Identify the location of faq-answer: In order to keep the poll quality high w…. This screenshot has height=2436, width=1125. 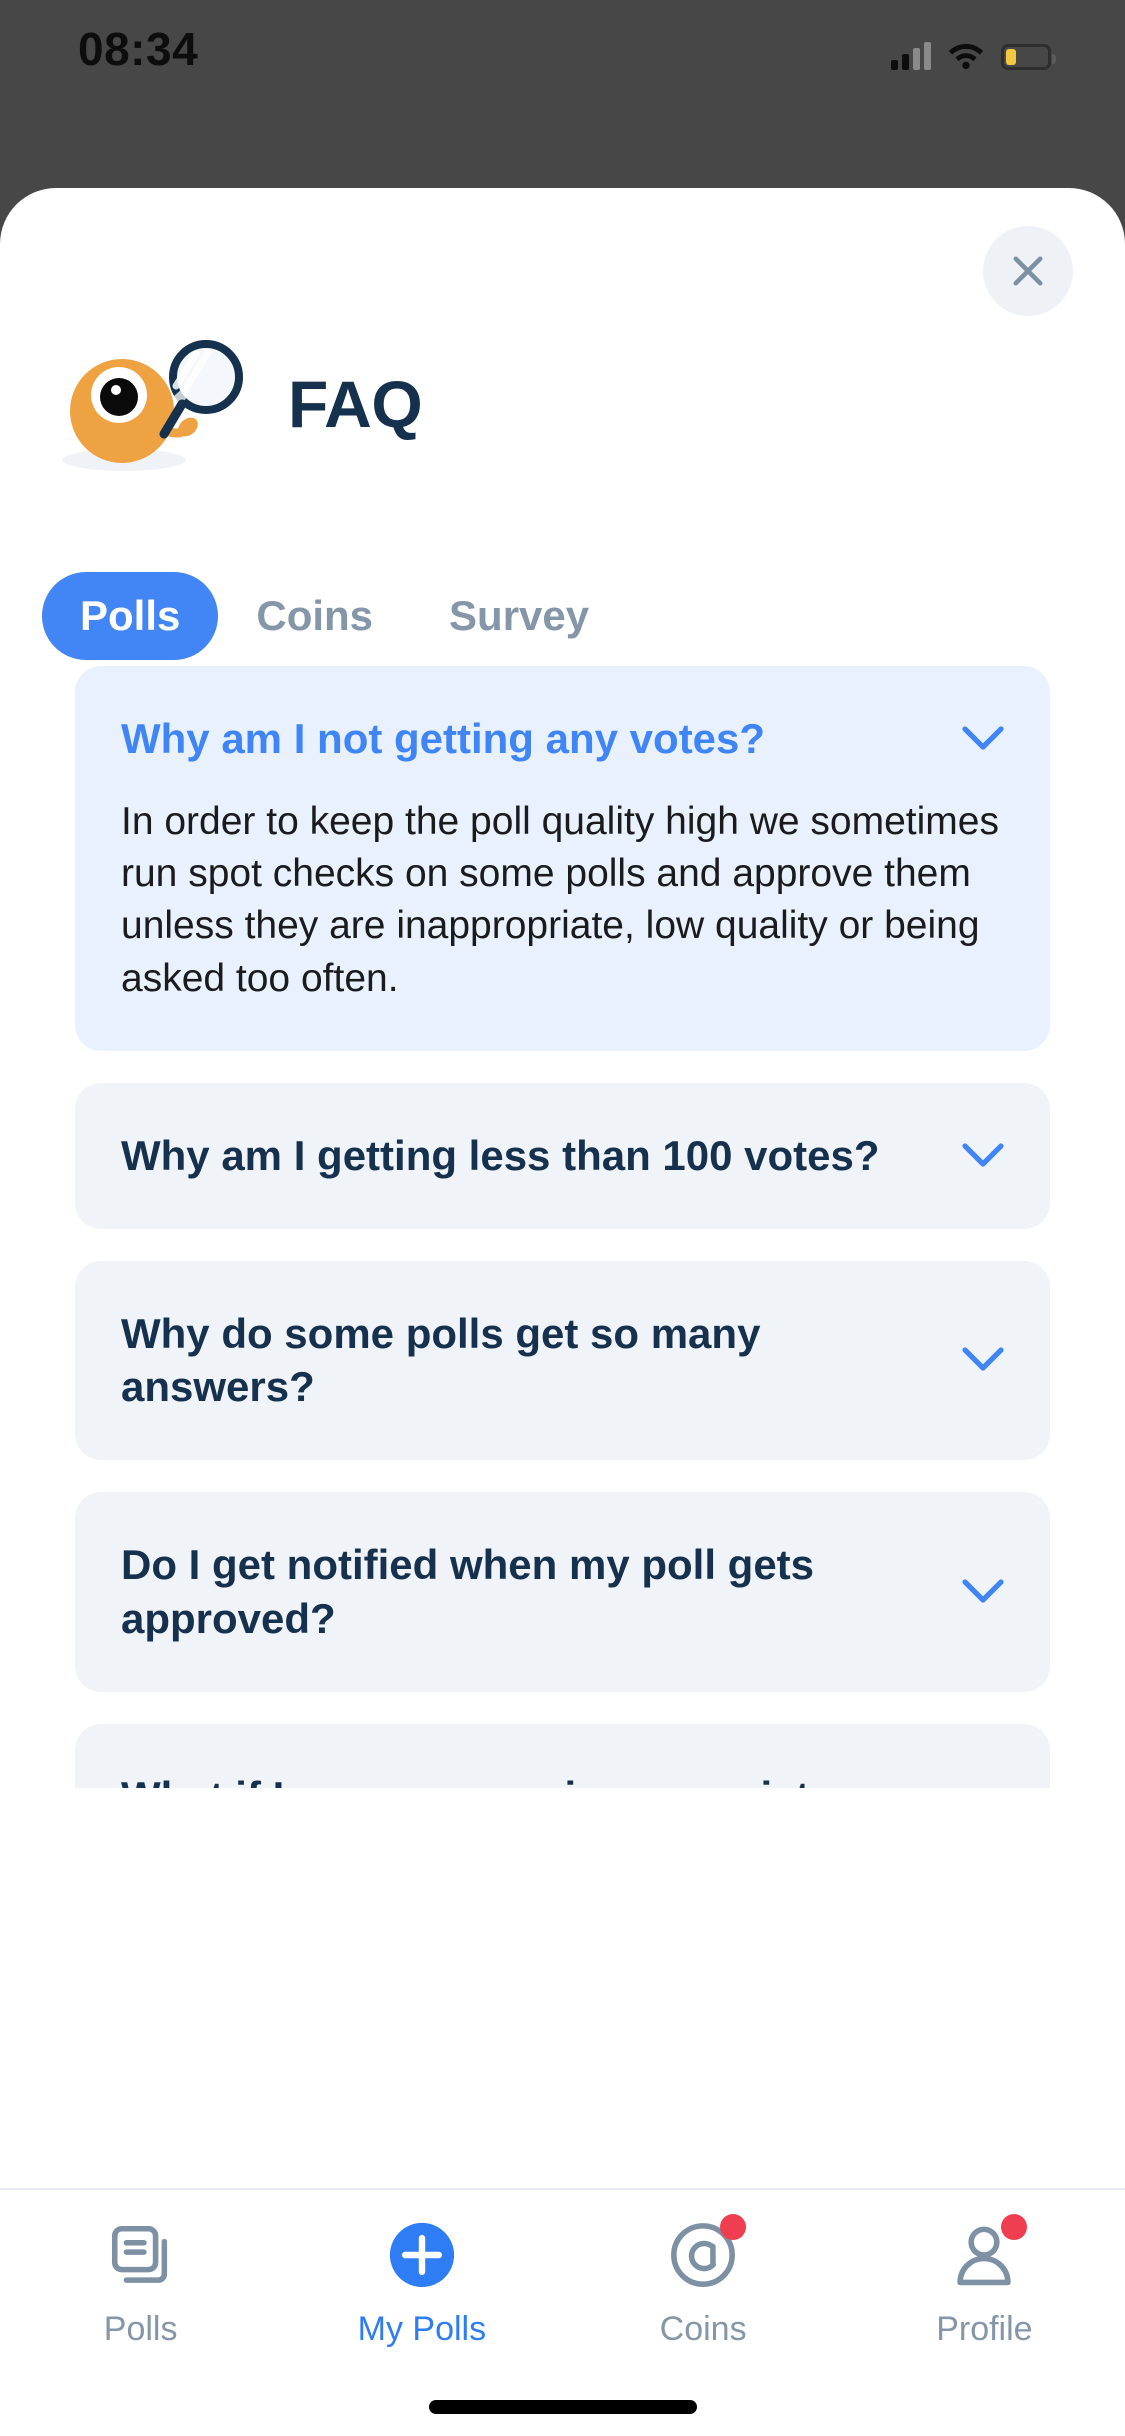
(560, 899).